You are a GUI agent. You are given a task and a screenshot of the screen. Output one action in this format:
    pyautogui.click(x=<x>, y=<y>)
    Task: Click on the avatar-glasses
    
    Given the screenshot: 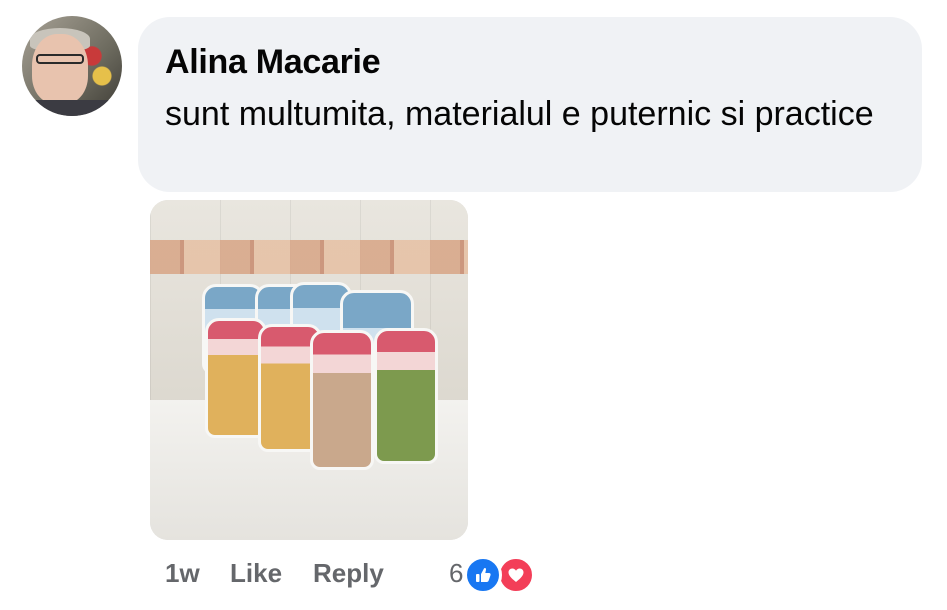 What is the action you would take?
    pyautogui.click(x=60, y=59)
    